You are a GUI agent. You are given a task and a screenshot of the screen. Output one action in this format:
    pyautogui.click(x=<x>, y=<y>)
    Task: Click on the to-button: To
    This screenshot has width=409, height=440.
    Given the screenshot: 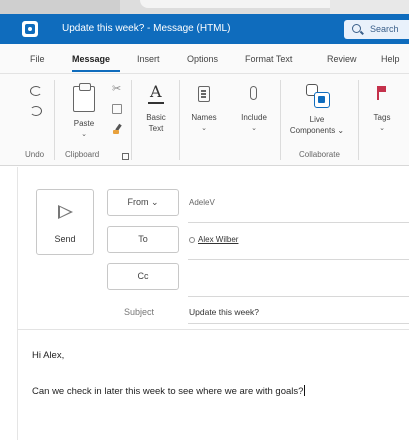 What is the action you would take?
    pyautogui.click(x=143, y=239)
    